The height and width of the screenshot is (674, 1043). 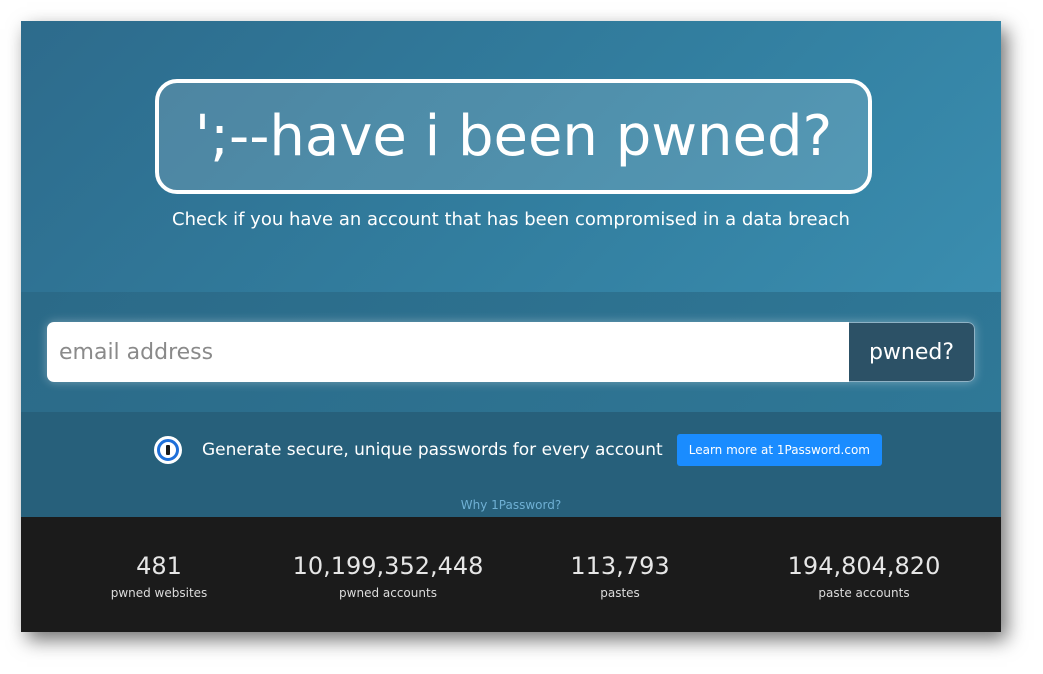 What do you see at coordinates (511, 505) in the screenshot?
I see `why-1password-link: Why 1Password?` at bounding box center [511, 505].